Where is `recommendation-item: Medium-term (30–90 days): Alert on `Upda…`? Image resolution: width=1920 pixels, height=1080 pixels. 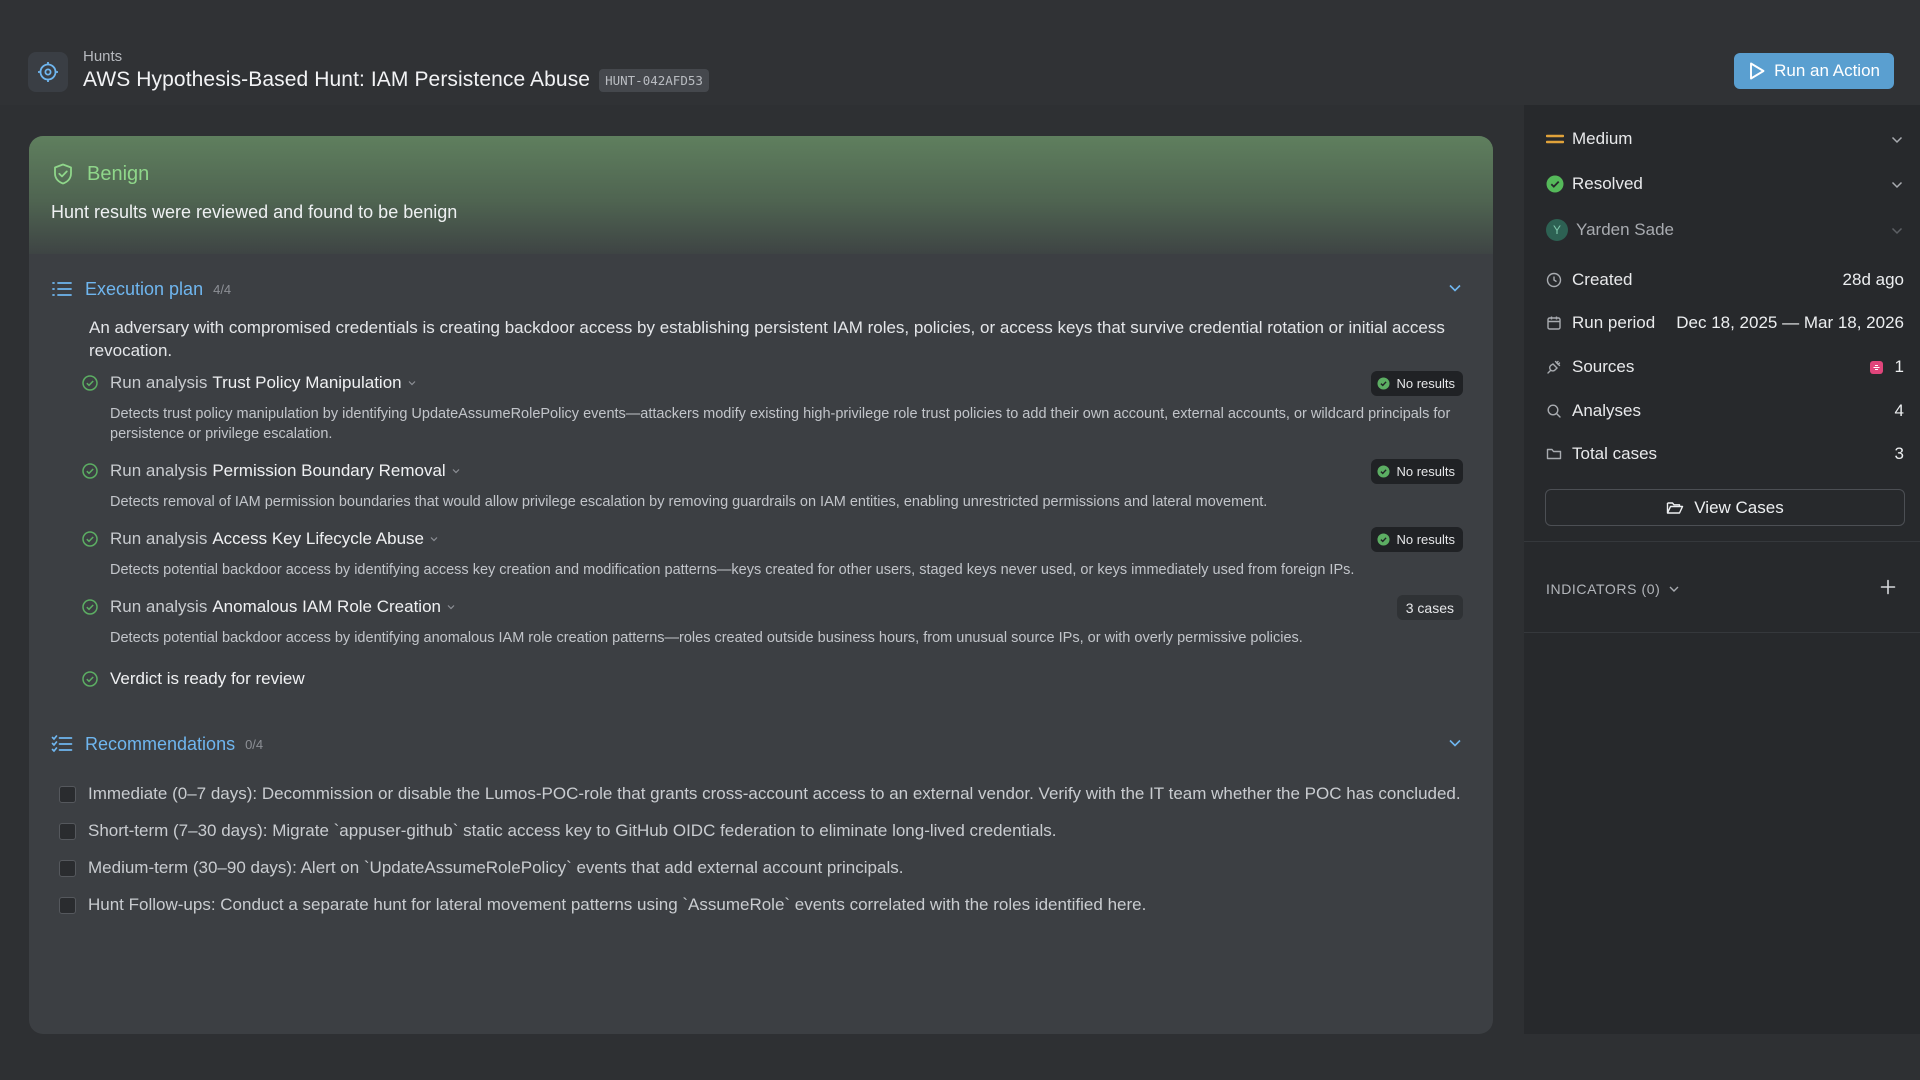
recommendation-item: Medium-term (30–90 days): Alert on `Upda… is located at coordinates (761, 870).